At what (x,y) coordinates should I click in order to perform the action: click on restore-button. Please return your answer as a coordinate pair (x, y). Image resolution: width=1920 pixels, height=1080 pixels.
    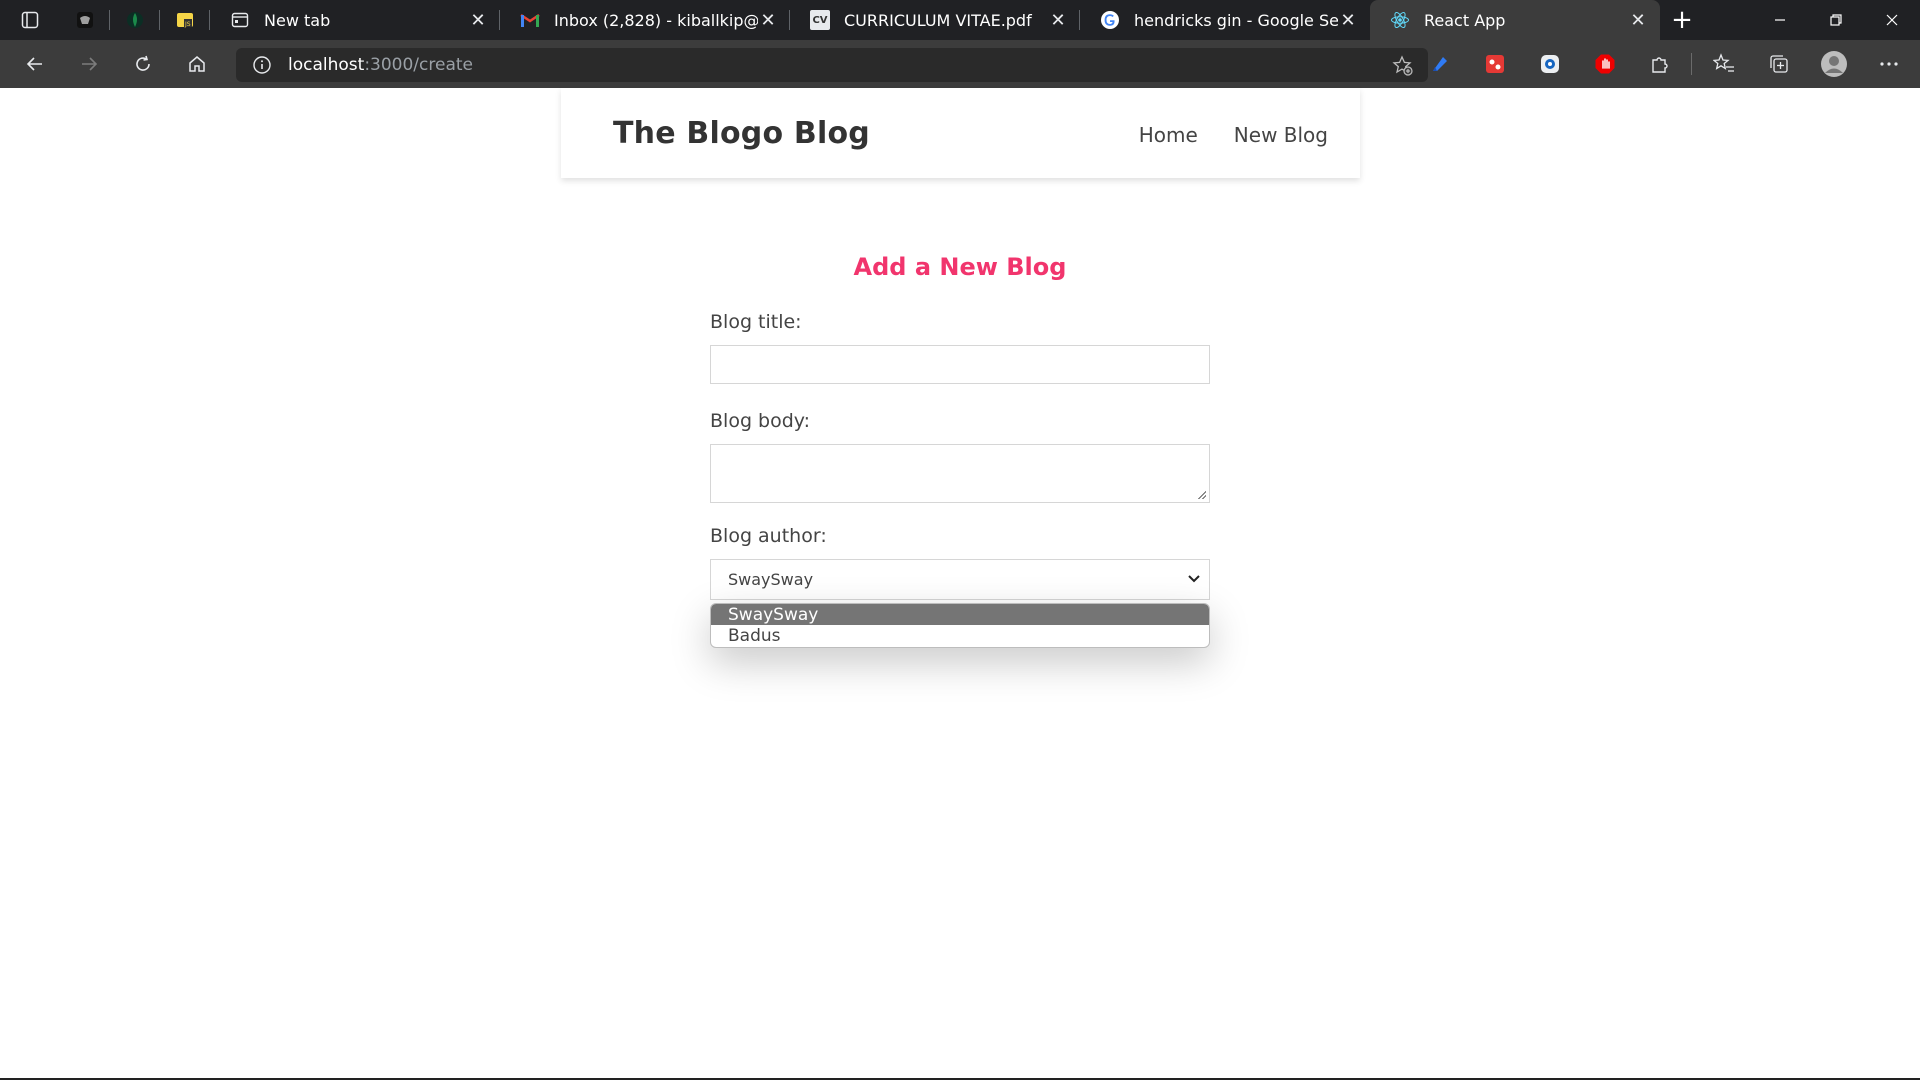
    Looking at the image, I should click on (1836, 20).